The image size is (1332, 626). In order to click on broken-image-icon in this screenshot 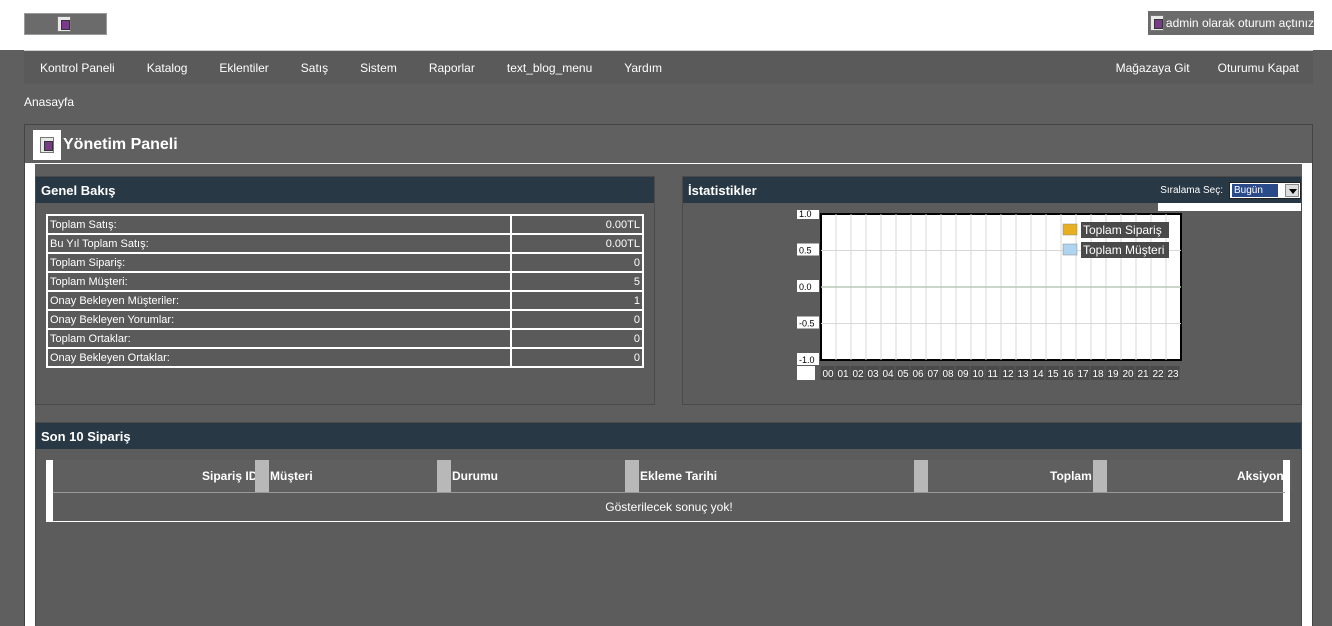, I will do `click(64, 24)`.